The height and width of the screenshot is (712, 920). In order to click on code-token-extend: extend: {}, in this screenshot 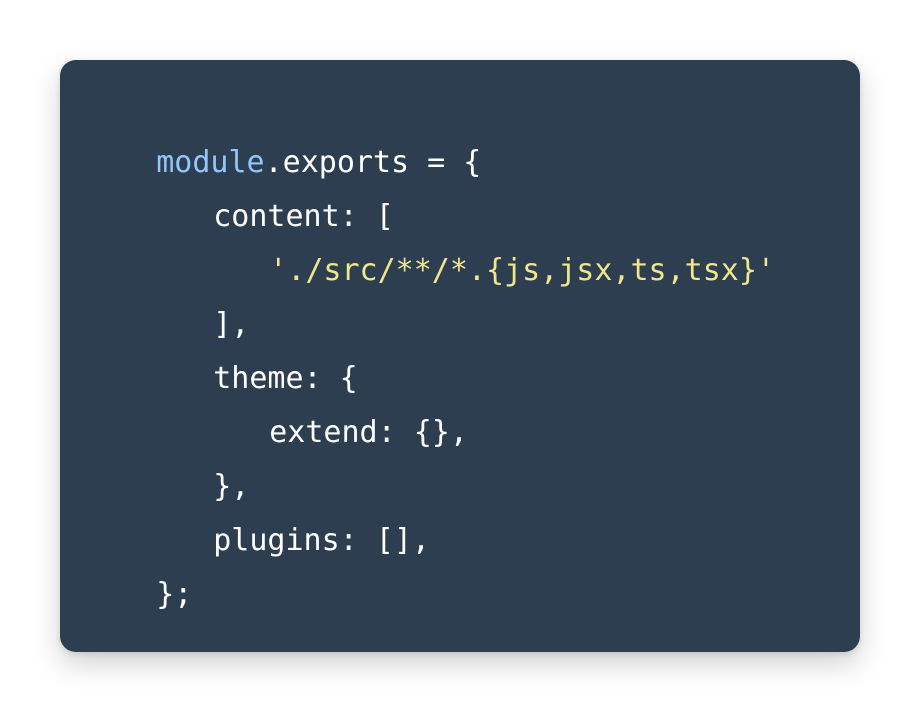, I will do `click(368, 432)`.